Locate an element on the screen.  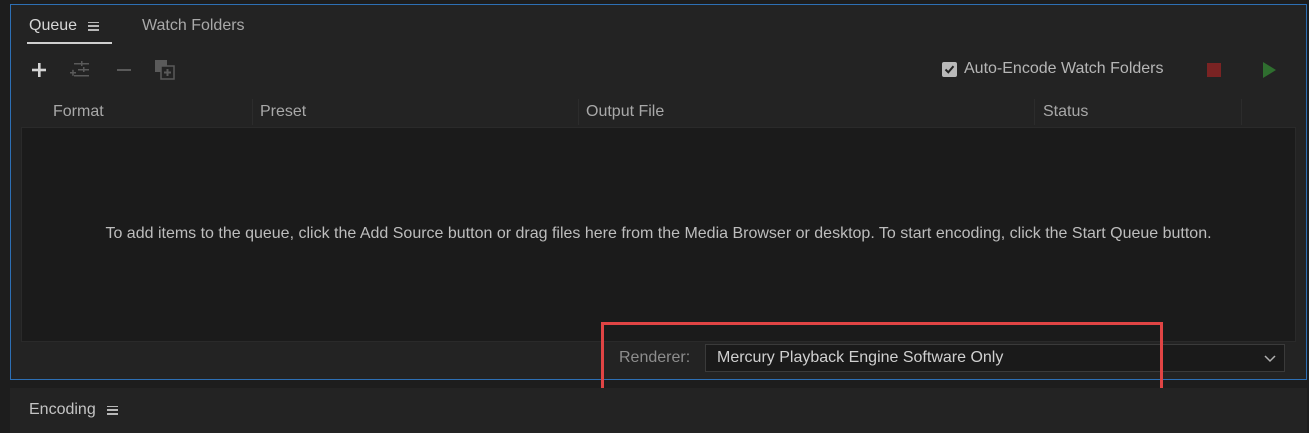
tab-watch-folders: Watch Folders is located at coordinates (193, 26).